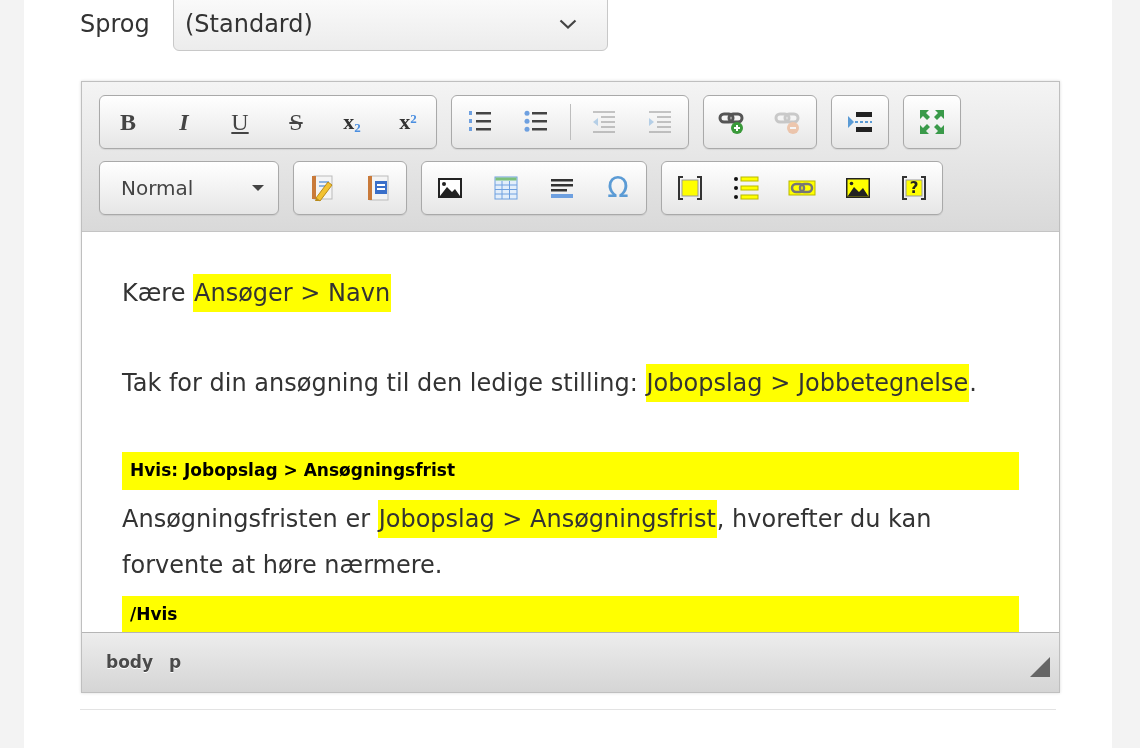 This screenshot has width=1140, height=748. What do you see at coordinates (296, 122) in the screenshot?
I see `strike-button: S` at bounding box center [296, 122].